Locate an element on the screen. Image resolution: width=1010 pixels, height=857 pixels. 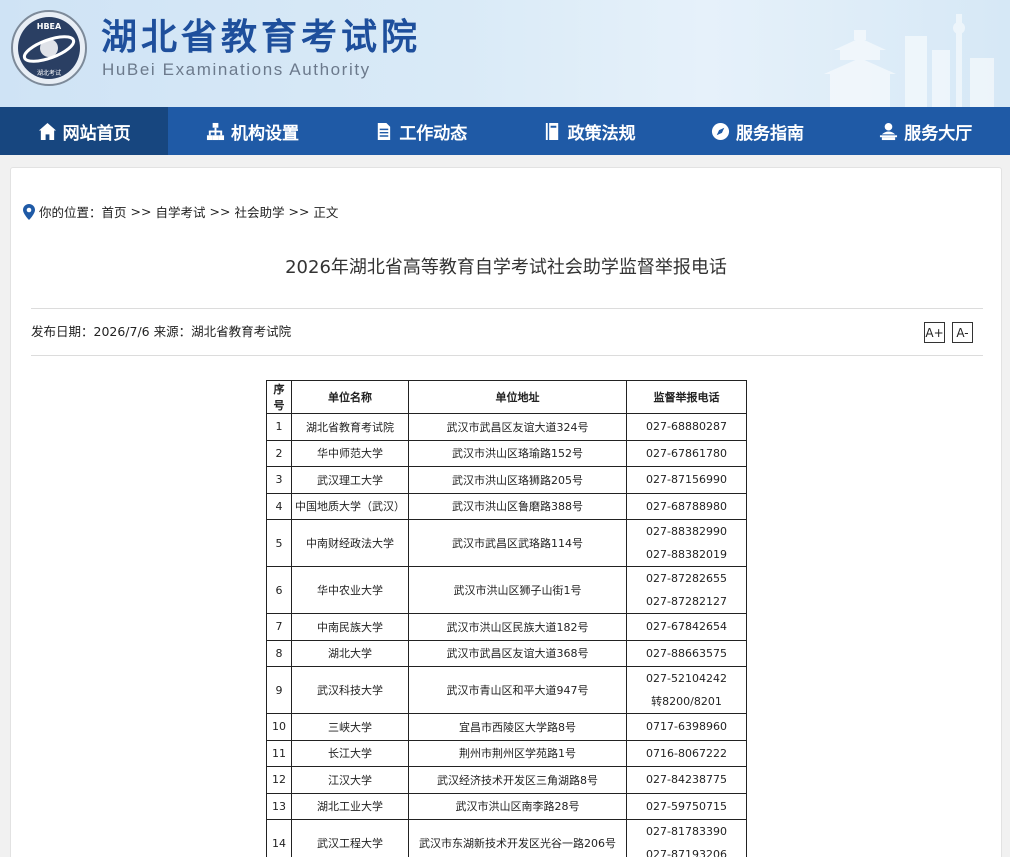
table-header-row: 序号 单位名称 单位地址 监督举报电话 is located at coordinates (506, 397).